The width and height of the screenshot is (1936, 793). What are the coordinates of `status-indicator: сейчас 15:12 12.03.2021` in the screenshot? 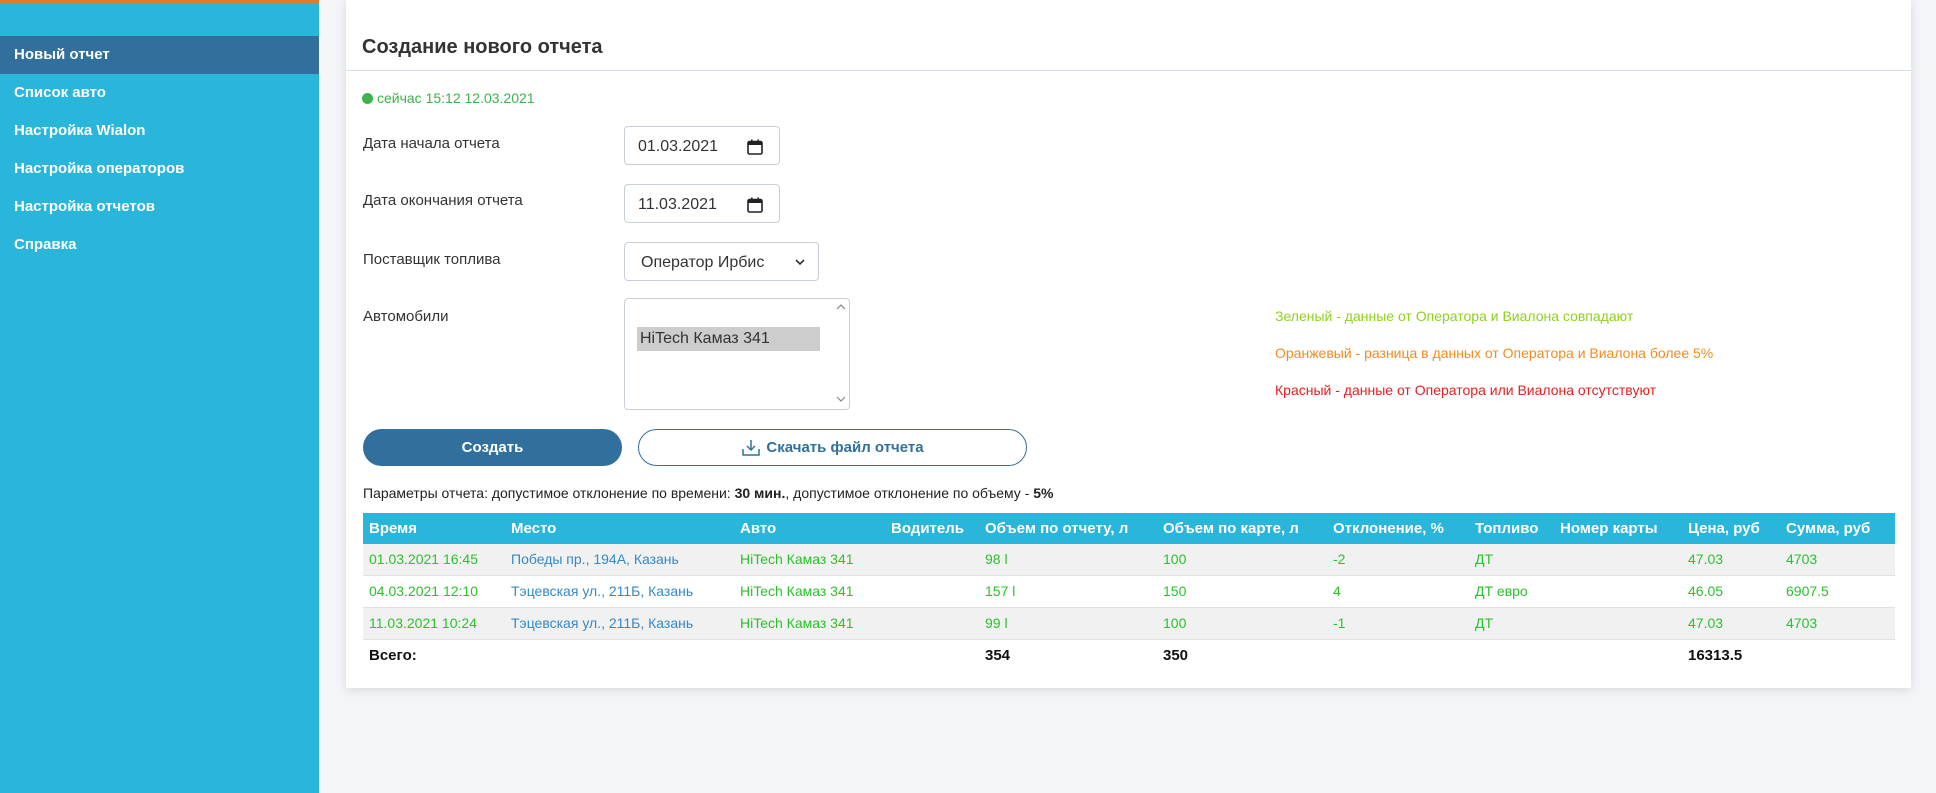 It's located at (448, 98).